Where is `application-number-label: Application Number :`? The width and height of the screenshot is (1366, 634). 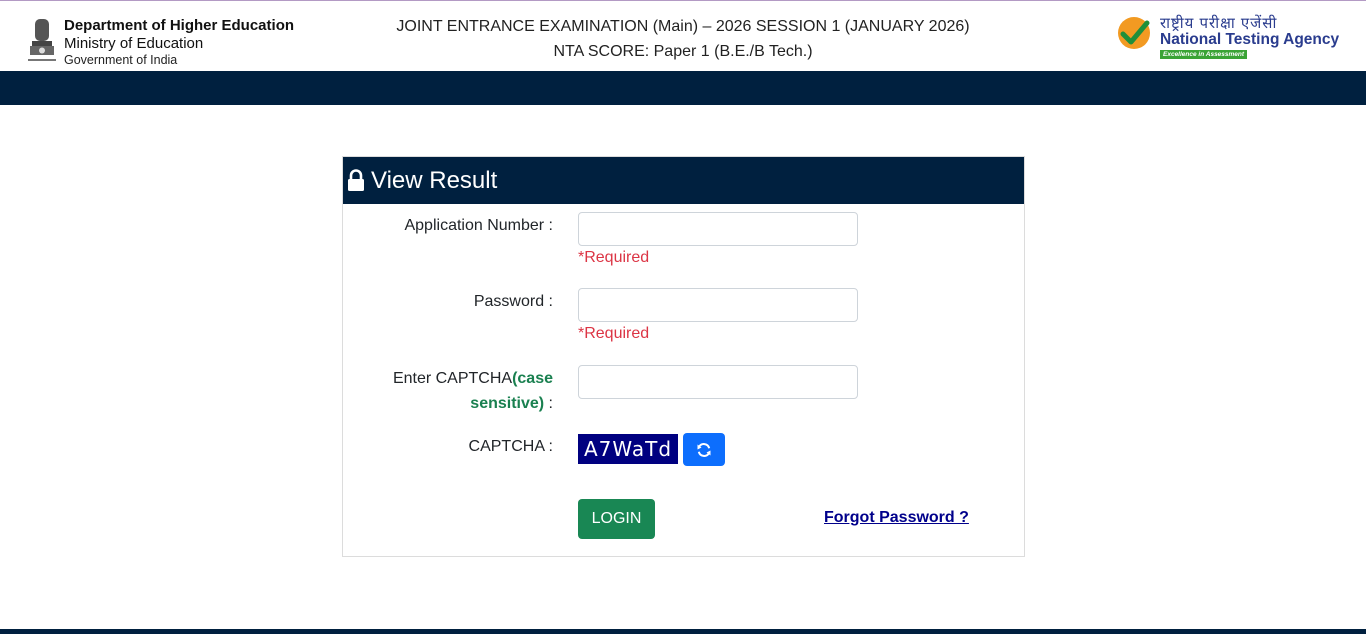 application-number-label: Application Number : is located at coordinates (478, 225).